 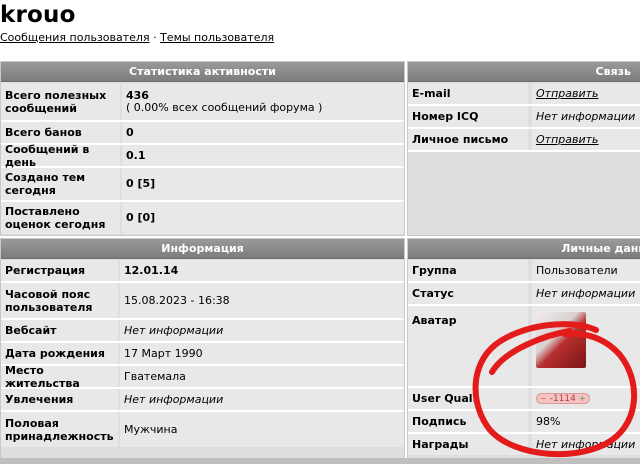 I want to click on info-label: Регистрация, so click(x=59, y=270).